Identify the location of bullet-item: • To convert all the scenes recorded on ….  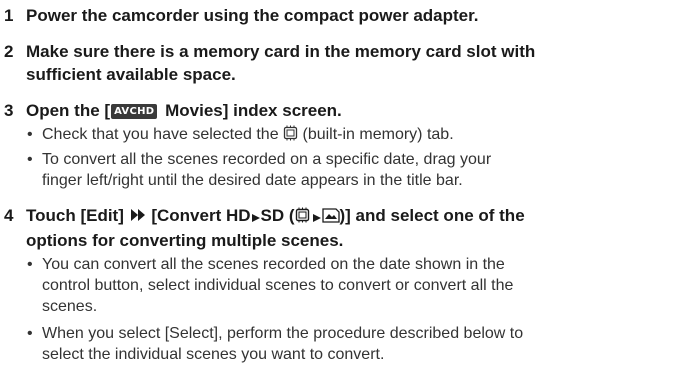
(346, 170).